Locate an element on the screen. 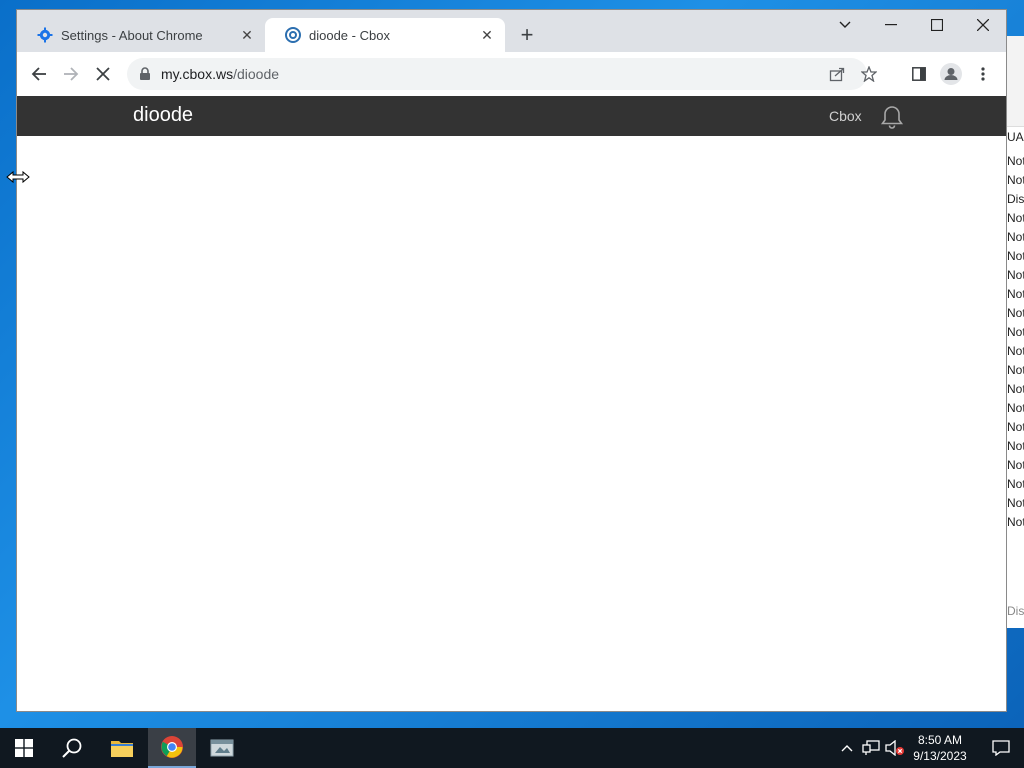  new-tab-button: + is located at coordinates (527, 35).